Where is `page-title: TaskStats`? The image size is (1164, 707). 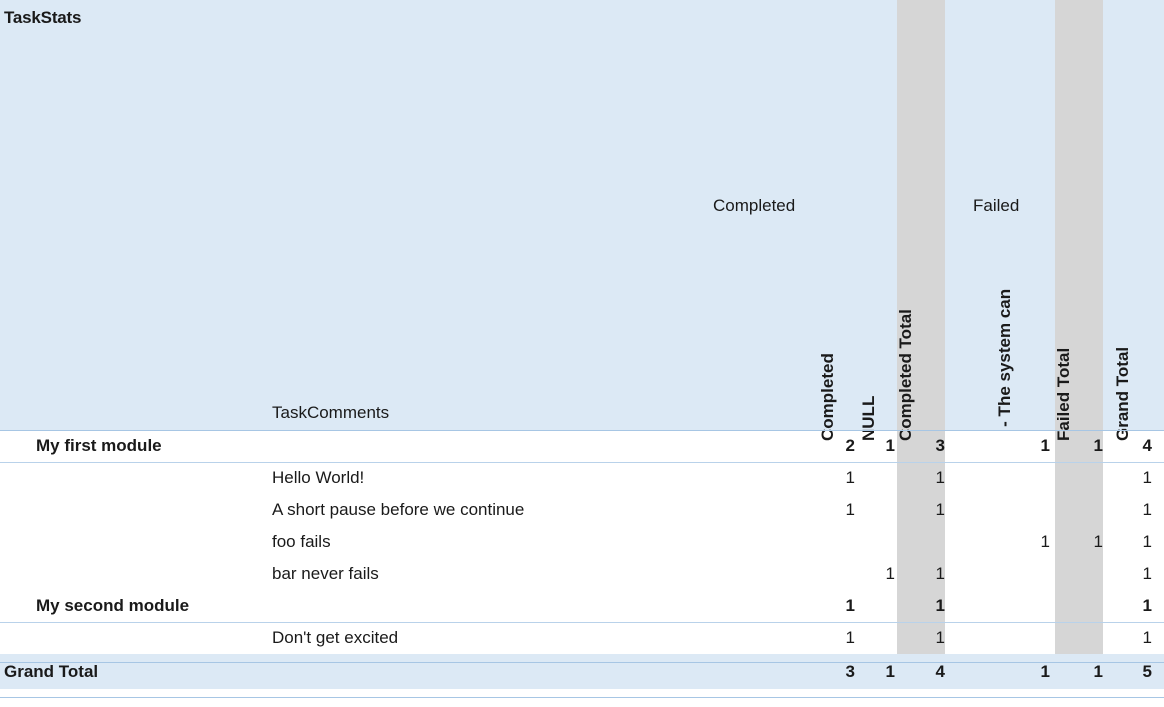 page-title: TaskStats is located at coordinates (43, 17).